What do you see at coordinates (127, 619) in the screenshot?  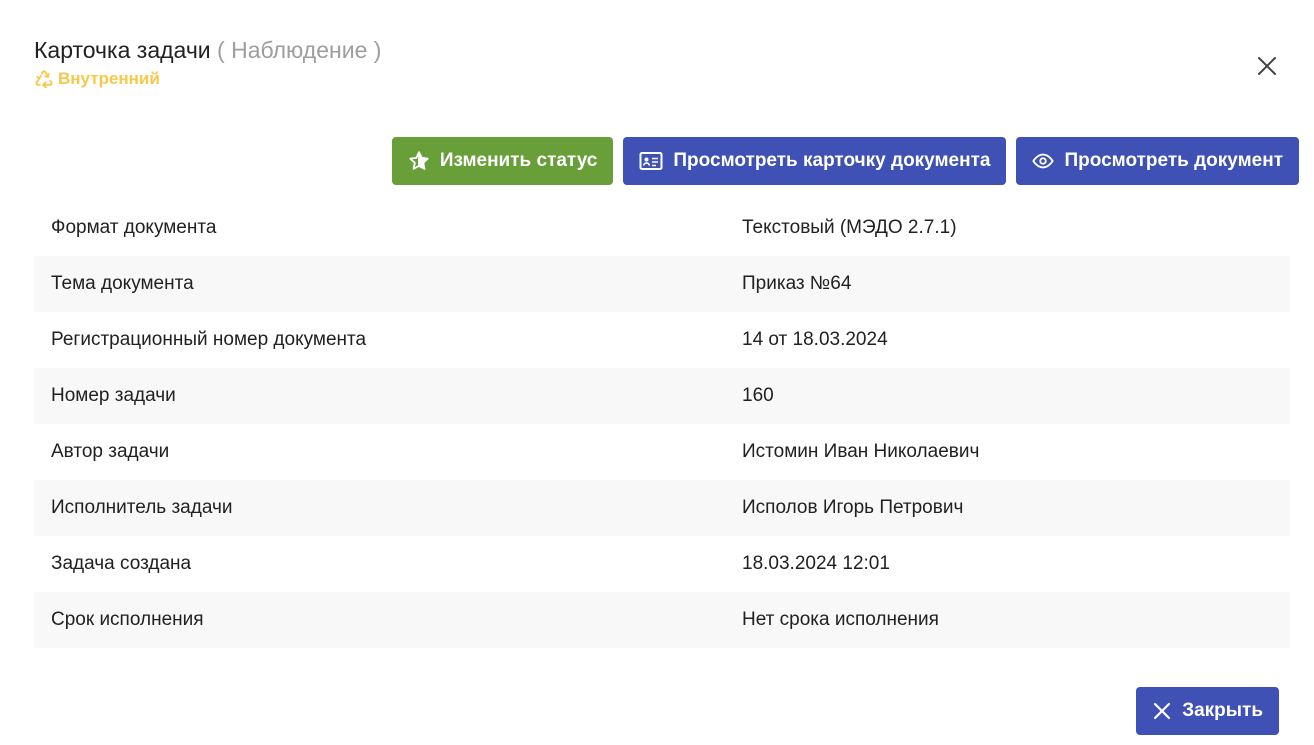 I see `detail-label: Срок исполнения` at bounding box center [127, 619].